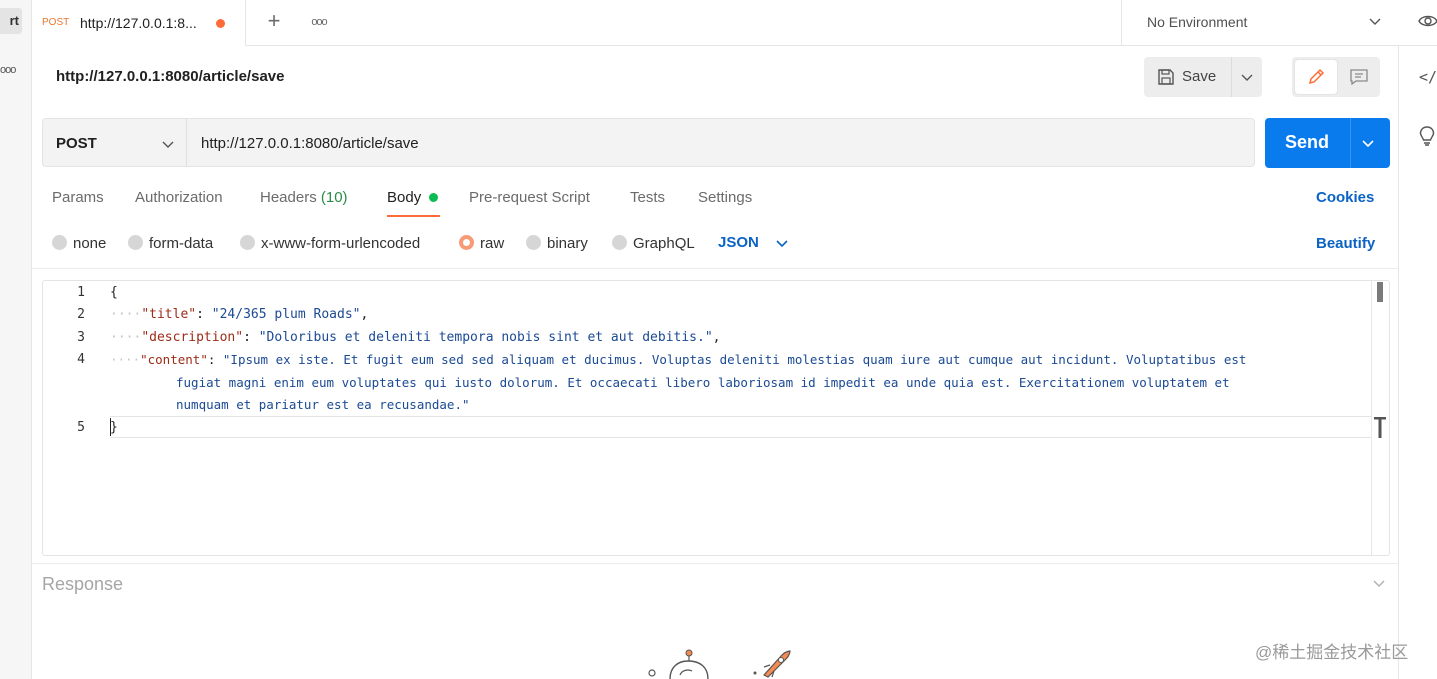 The image size is (1437, 679). Describe the element at coordinates (1417, 362) in the screenshot. I see `right-sidebar: </>` at that location.